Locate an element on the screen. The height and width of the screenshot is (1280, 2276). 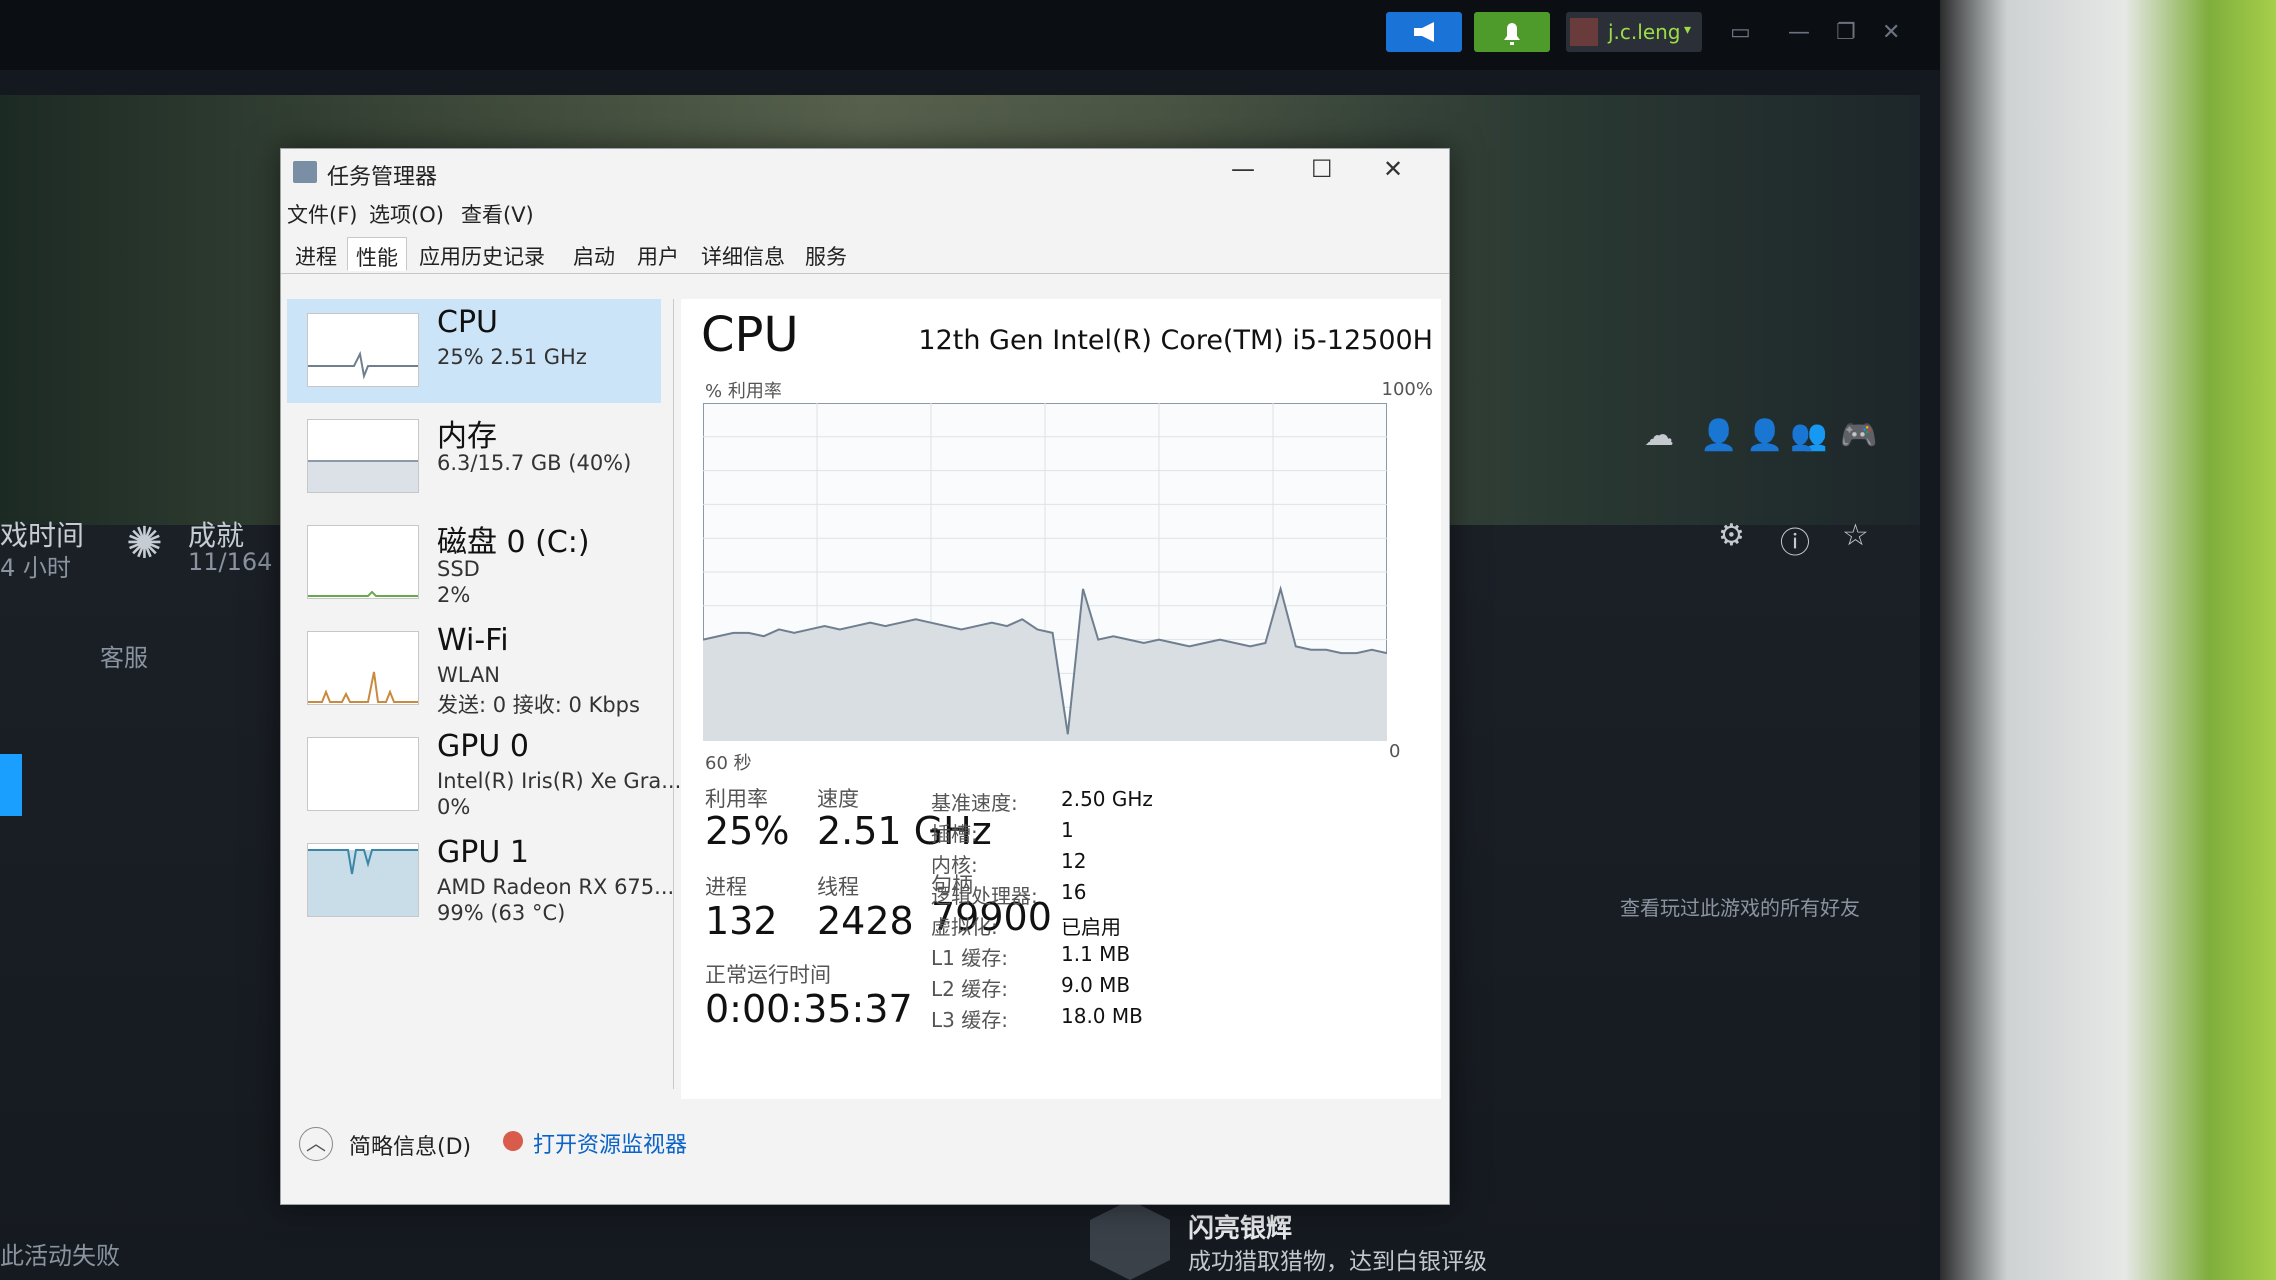
resource-name: GPU 1 is located at coordinates (483, 852).